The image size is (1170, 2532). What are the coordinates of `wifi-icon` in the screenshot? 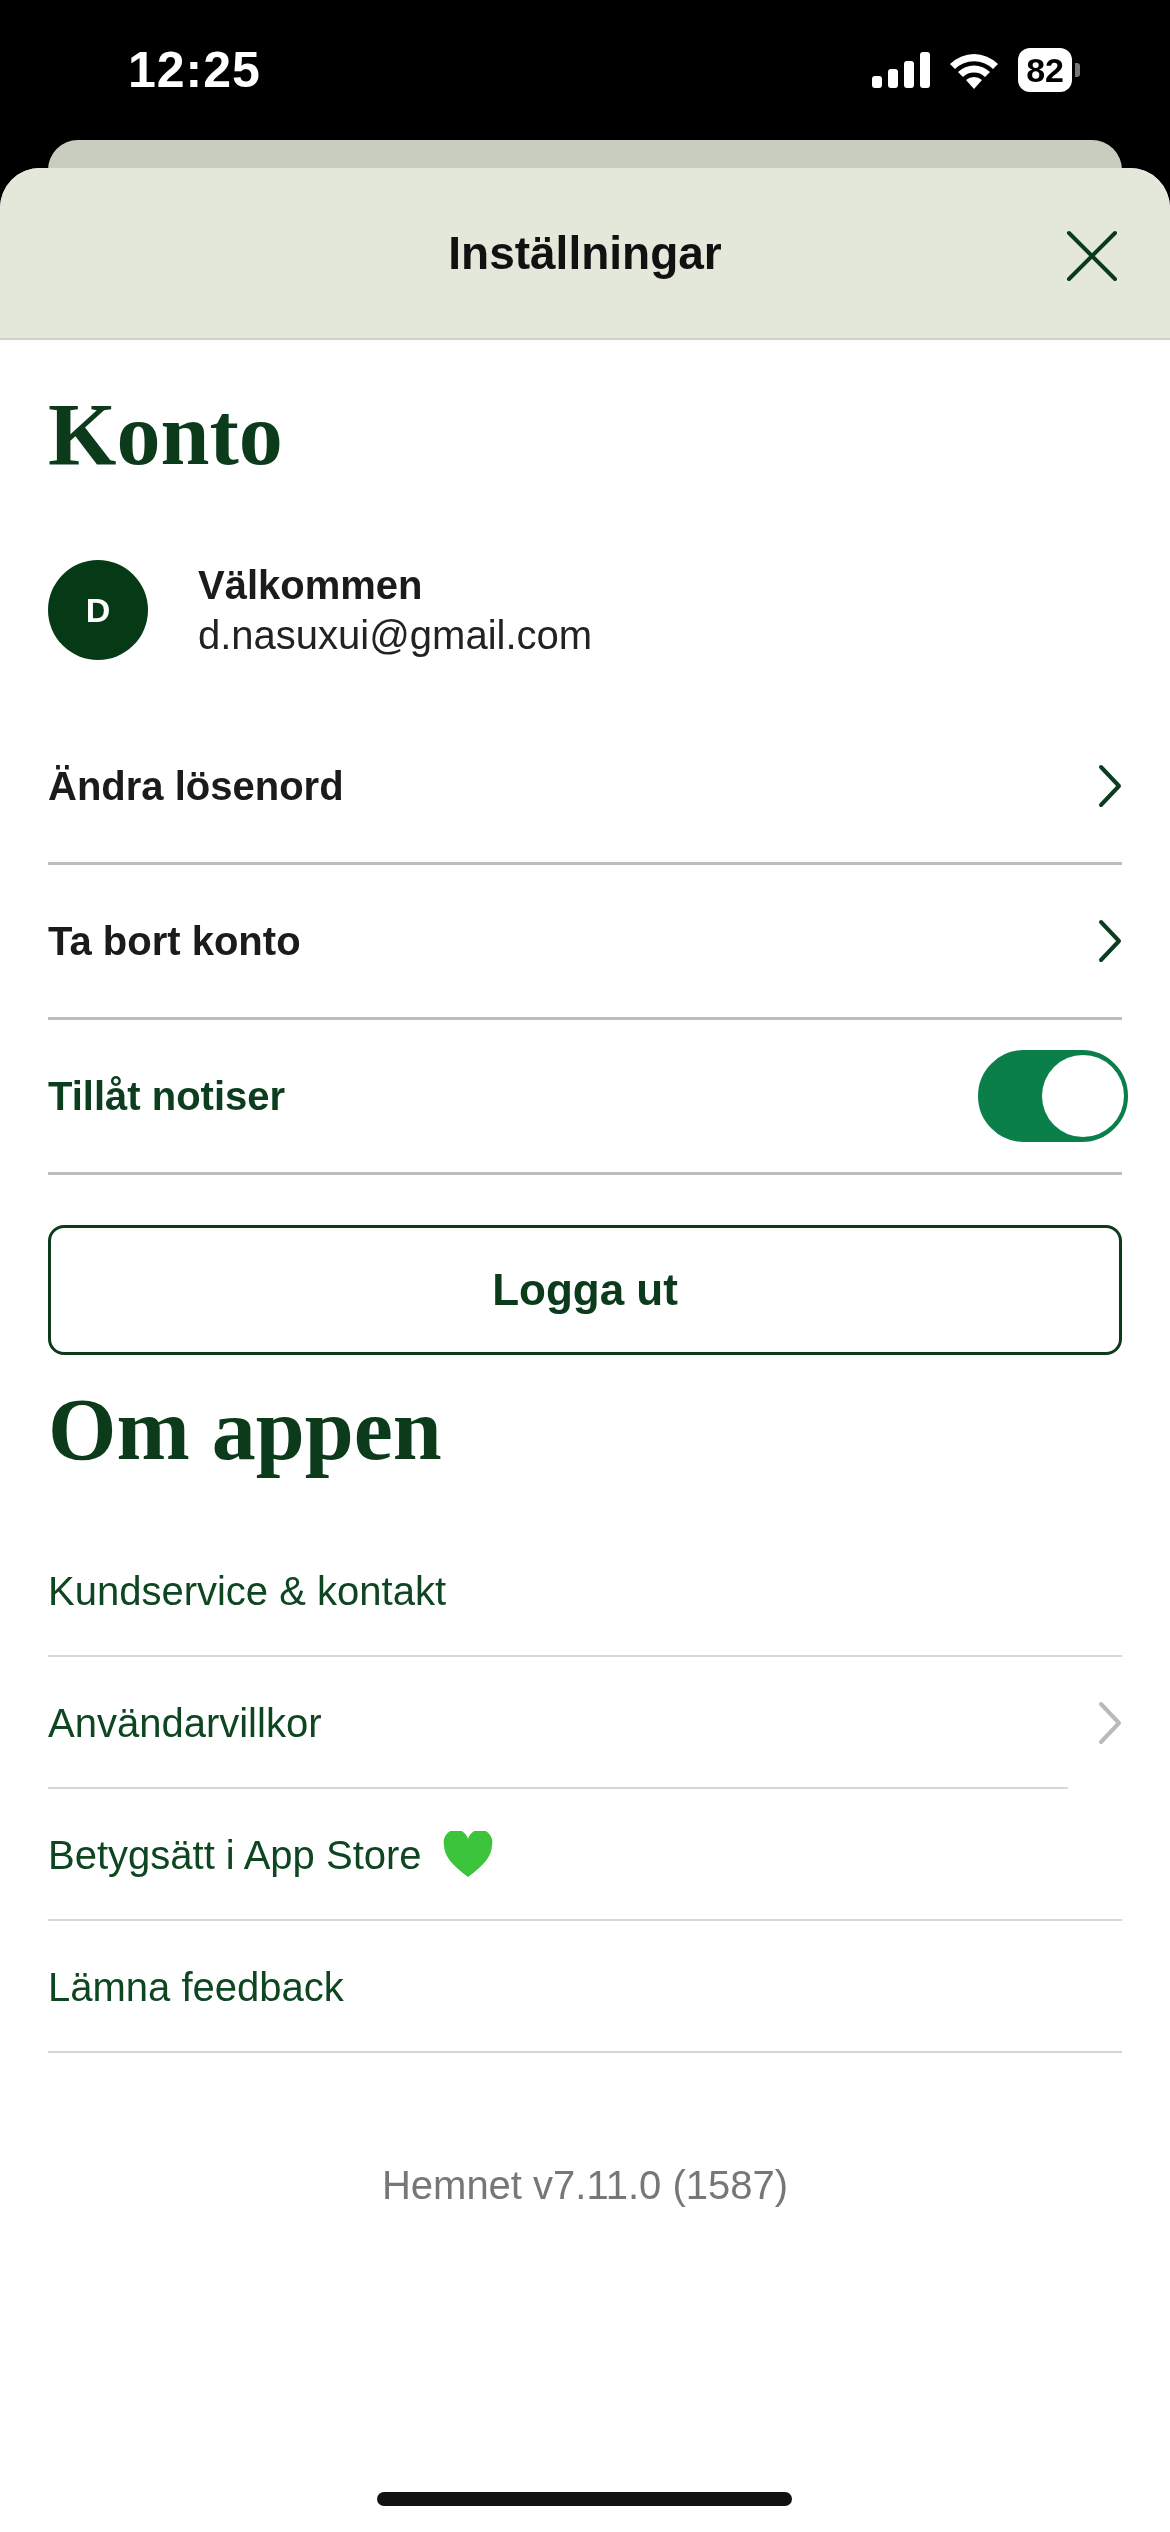 It's located at (974, 70).